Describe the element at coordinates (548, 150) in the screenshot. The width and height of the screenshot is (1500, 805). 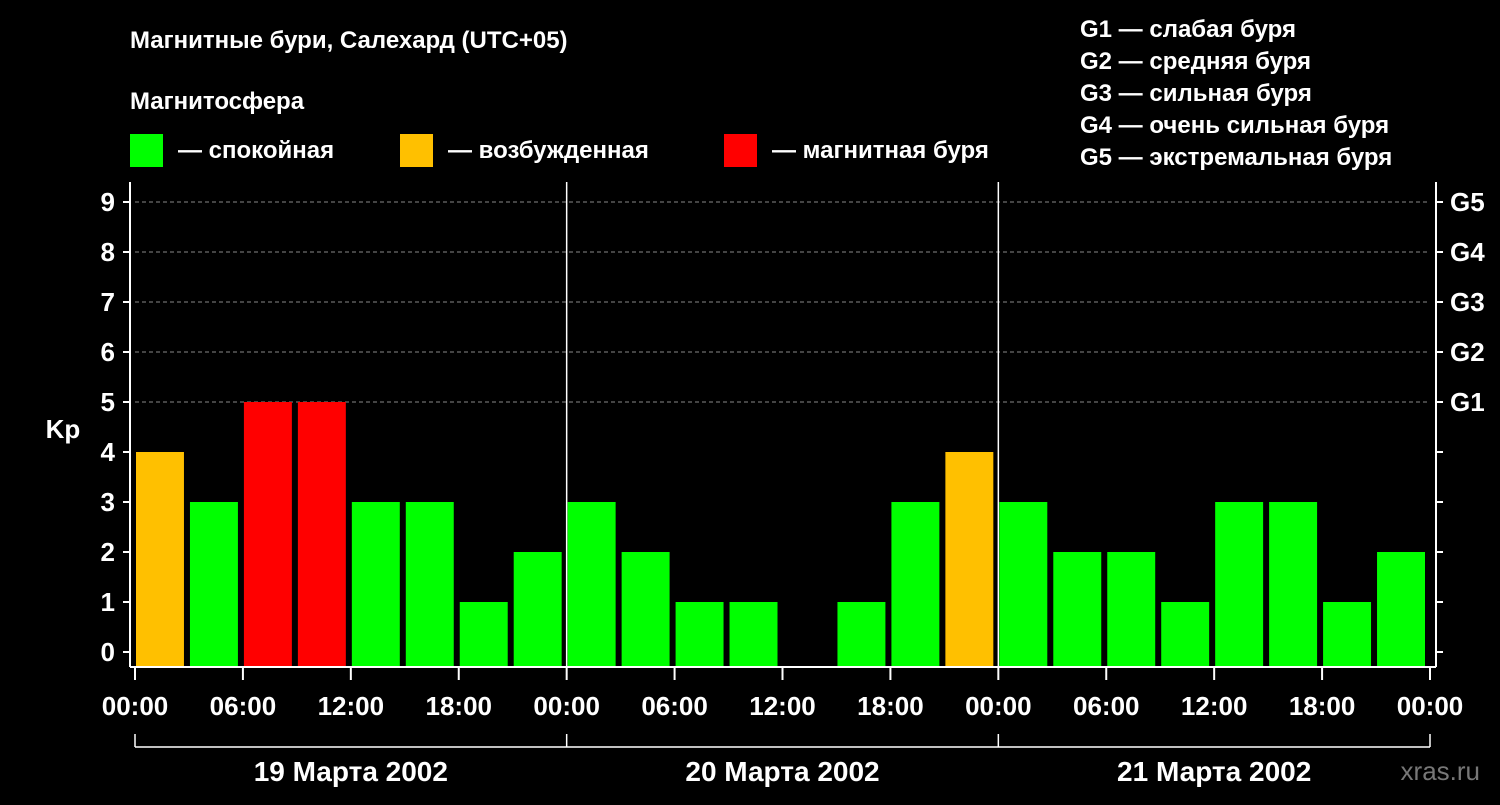
I see `legend-label-disturbed: — возбужденная` at that location.